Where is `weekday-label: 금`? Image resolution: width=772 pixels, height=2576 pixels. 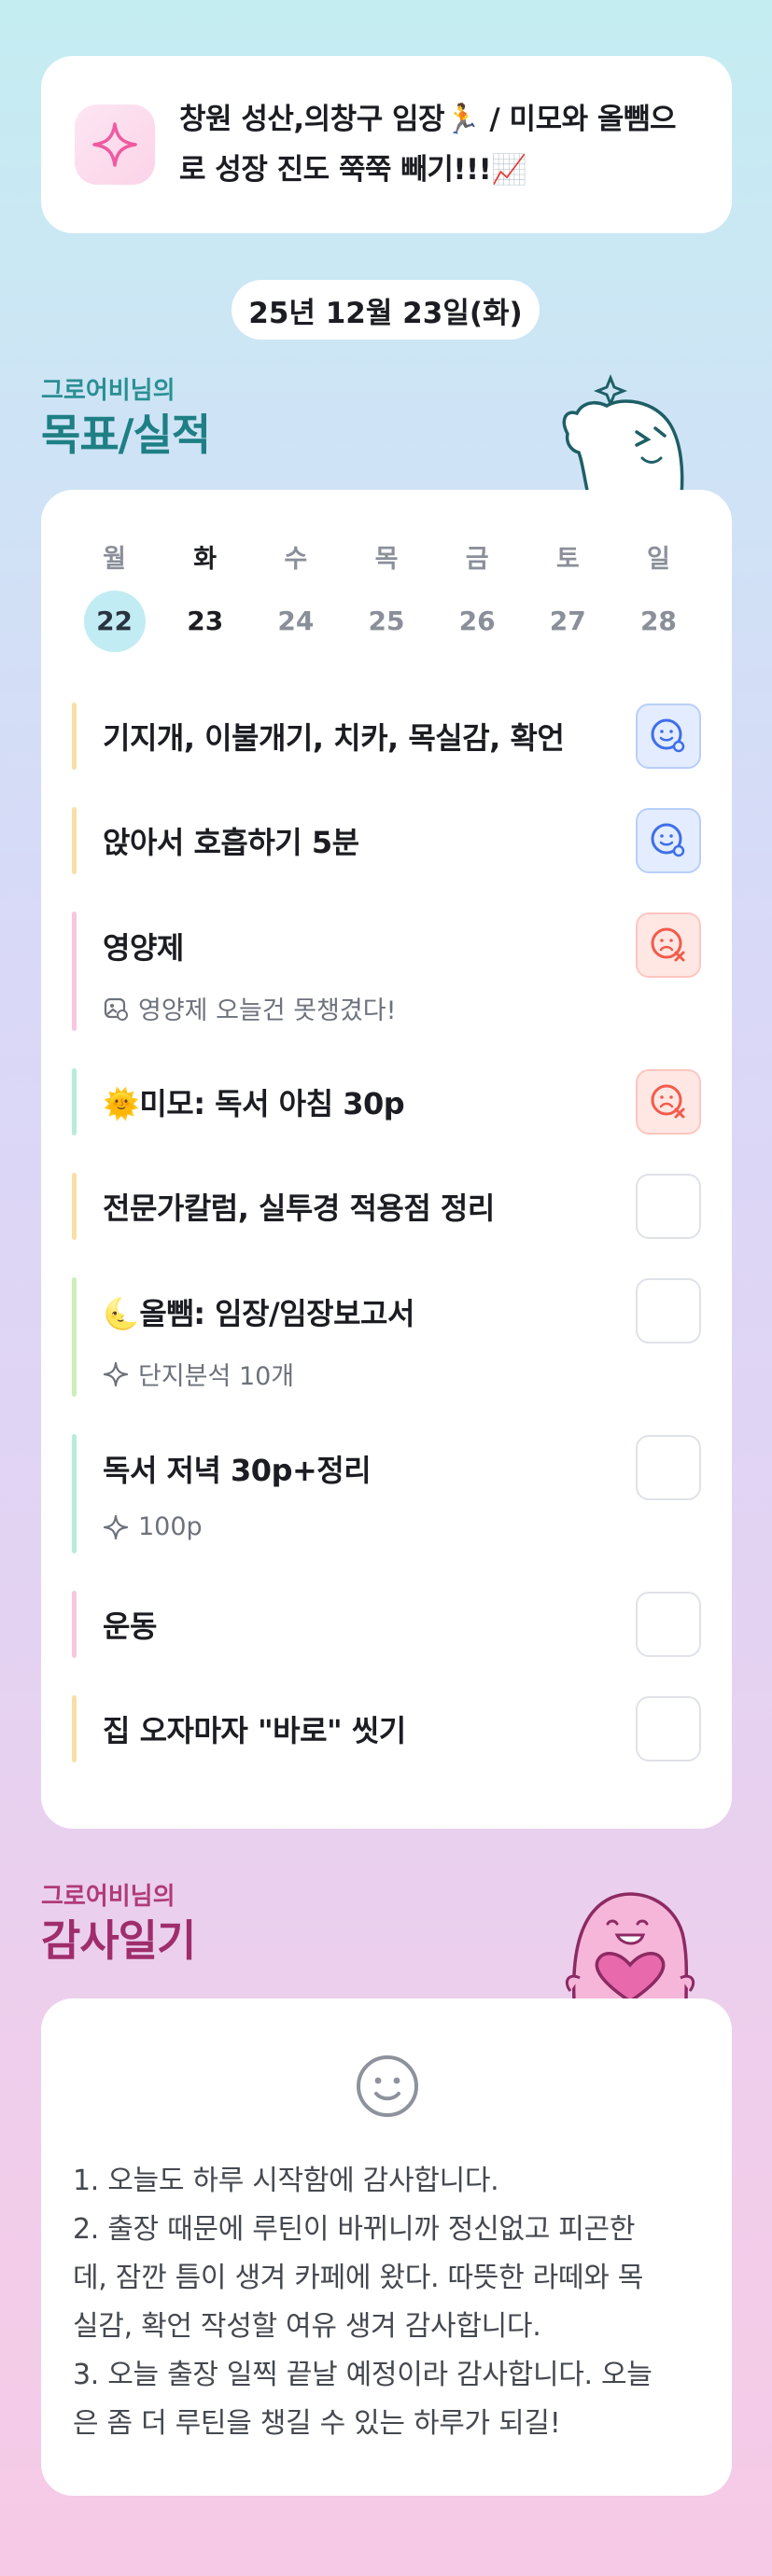
weekday-label: 금 is located at coordinates (477, 559).